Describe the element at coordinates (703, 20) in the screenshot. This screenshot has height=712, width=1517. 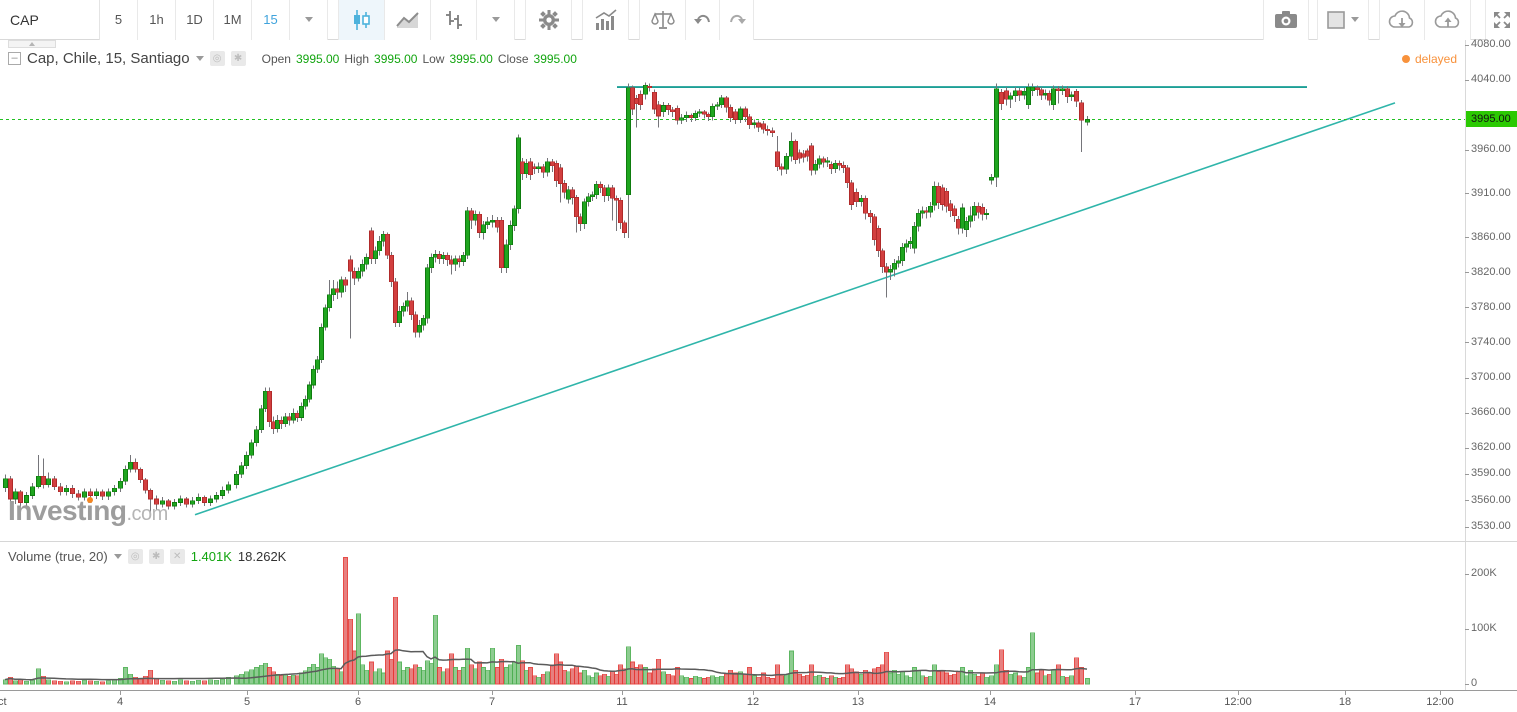
I see `undo-button` at that location.